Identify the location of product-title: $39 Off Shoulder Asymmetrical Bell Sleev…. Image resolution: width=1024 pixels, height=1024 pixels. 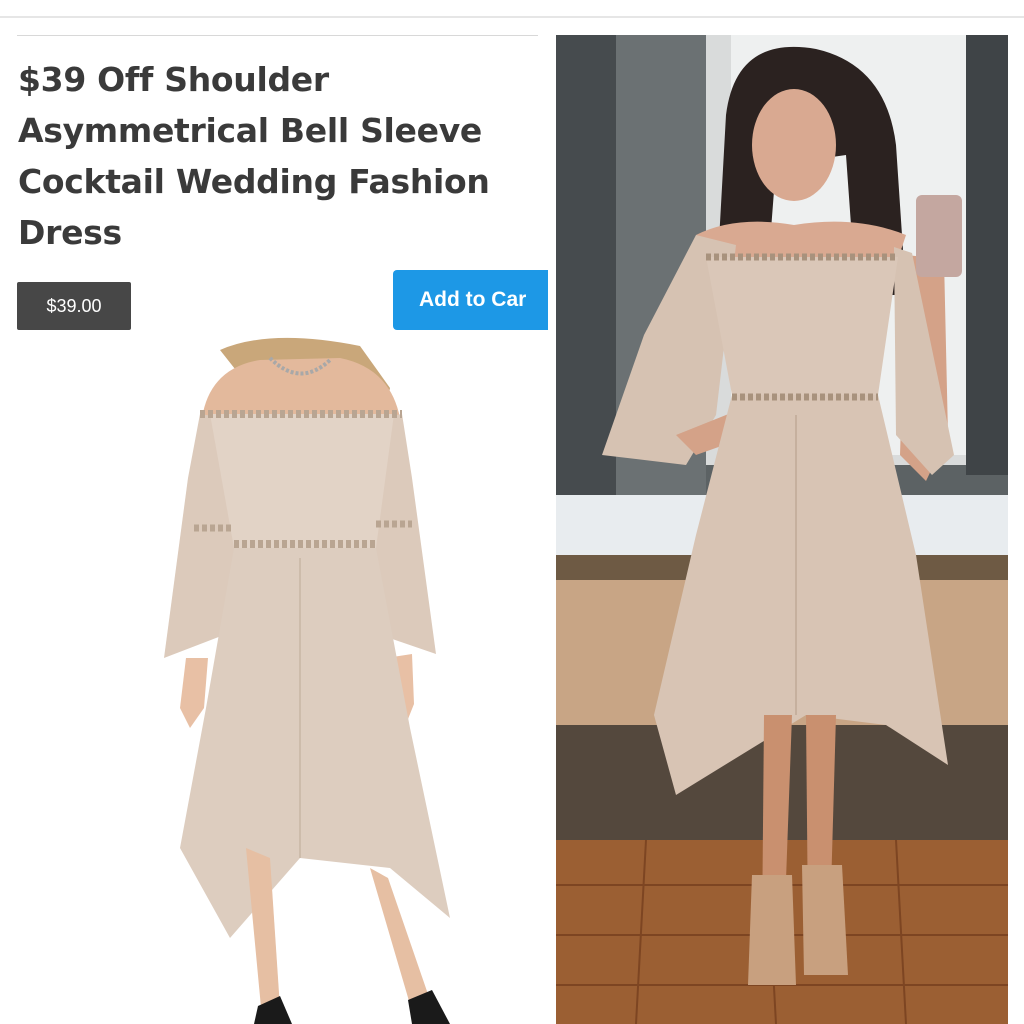
(254, 156).